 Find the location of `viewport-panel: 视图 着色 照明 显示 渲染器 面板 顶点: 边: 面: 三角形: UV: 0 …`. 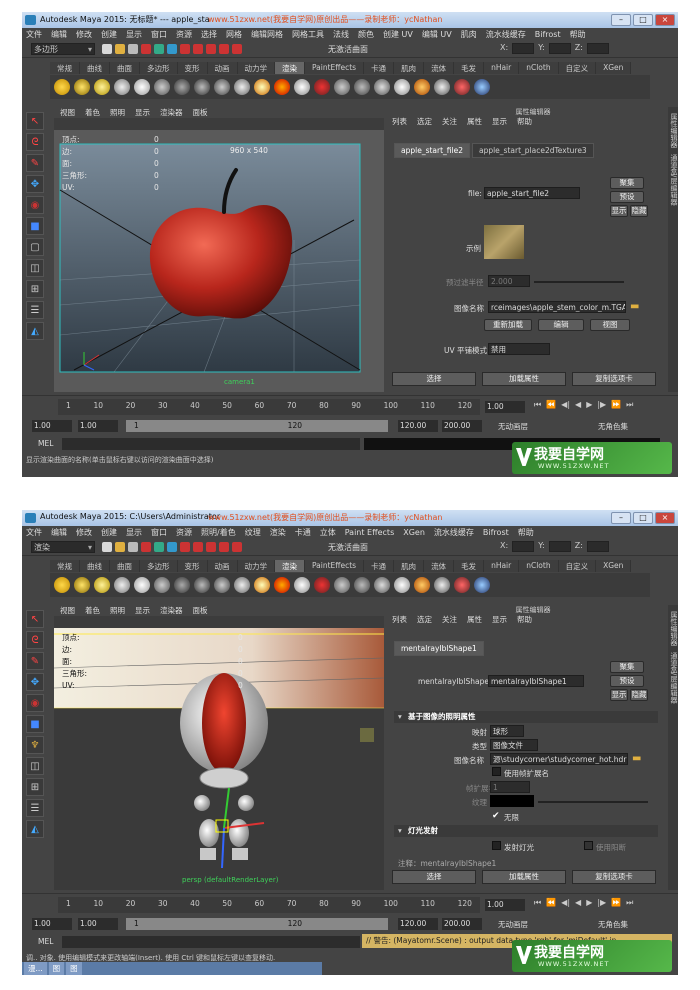

viewport-panel: 视图 着色 照明 显示 渲染器 面板 顶点: 边: 面: 三角形: UV: 0 … is located at coordinates (219, 747).